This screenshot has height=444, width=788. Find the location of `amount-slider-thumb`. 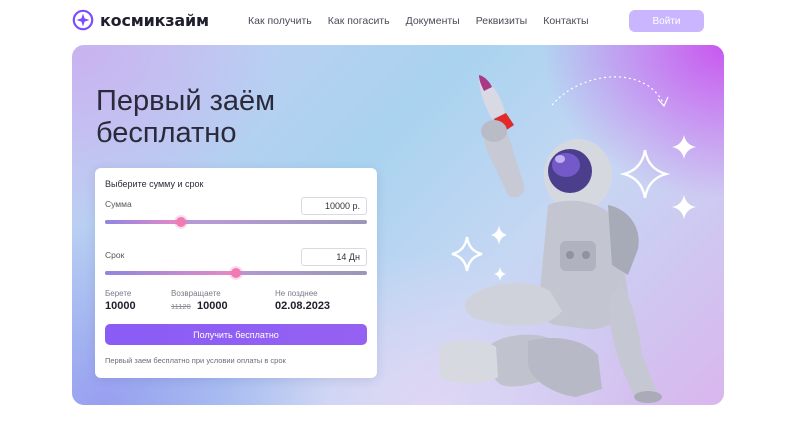

amount-slider-thumb is located at coordinates (180, 222).